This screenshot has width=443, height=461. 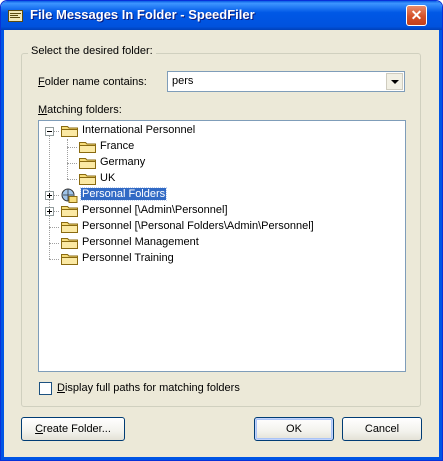 I want to click on tree-item: Personnel [\Admin\Personnel], so click(x=155, y=210).